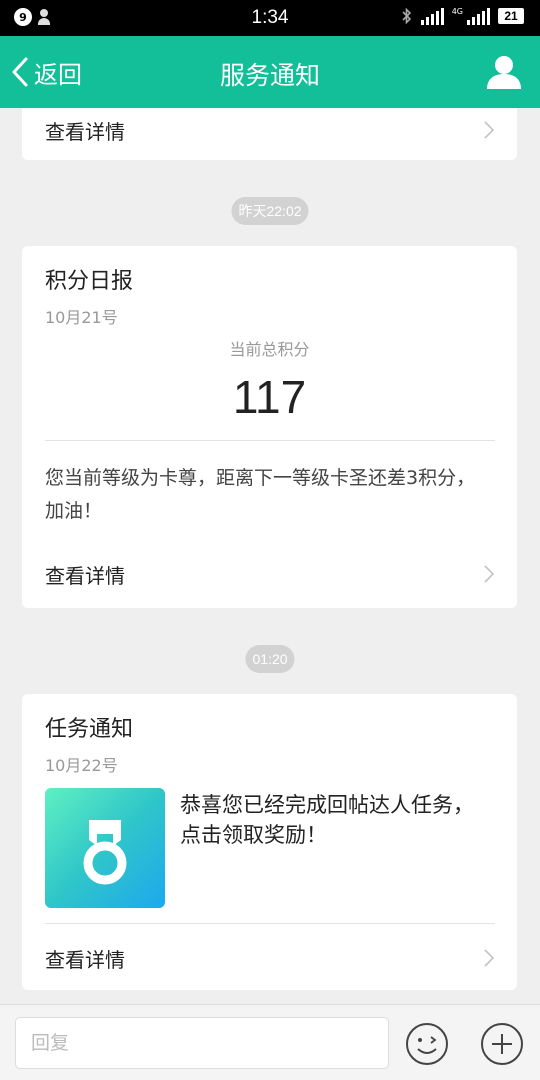  Describe the element at coordinates (260, 494) in the screenshot. I see `points-message: 您当前等级为卡尊，距离下一等级卡圣还差3积分，加油！` at that location.